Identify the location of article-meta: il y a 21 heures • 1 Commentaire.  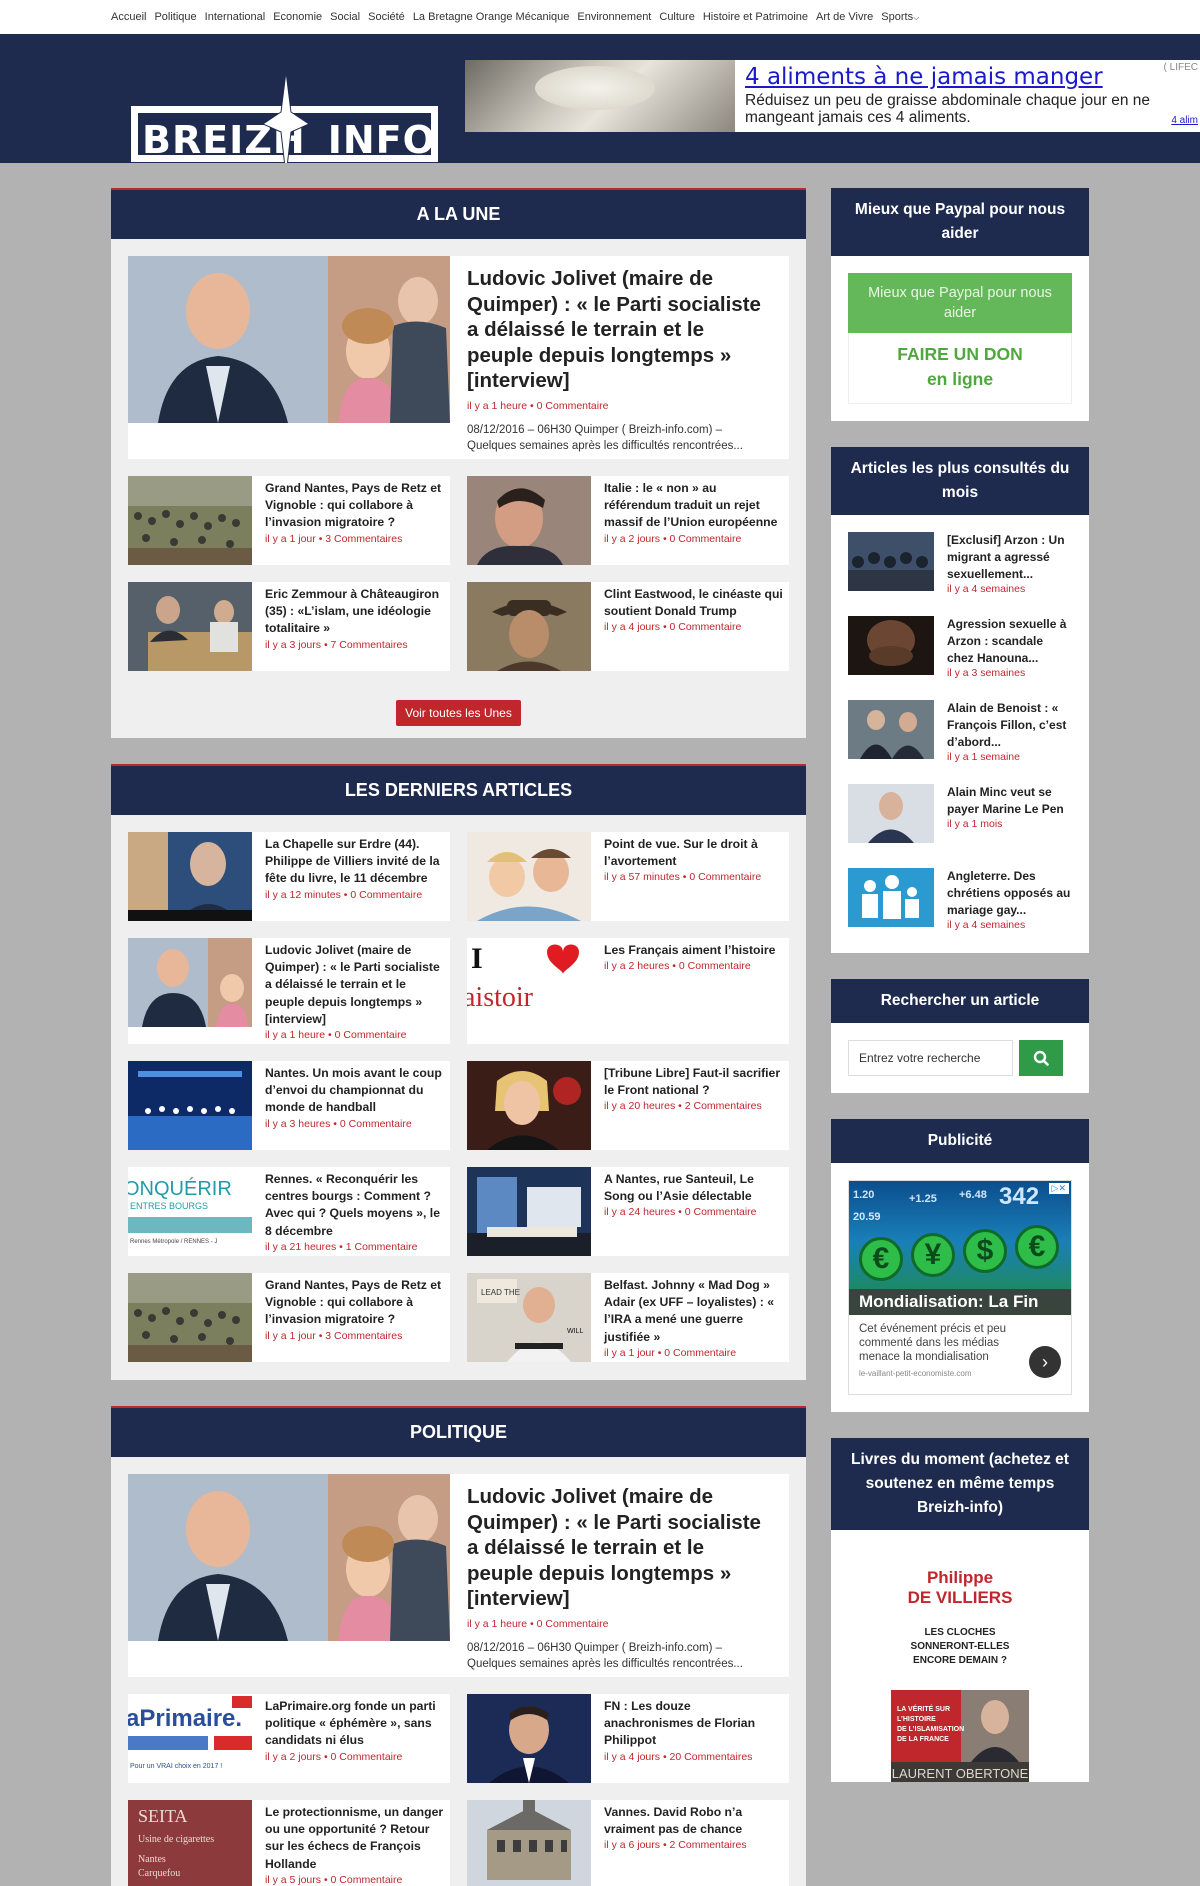
(341, 1246).